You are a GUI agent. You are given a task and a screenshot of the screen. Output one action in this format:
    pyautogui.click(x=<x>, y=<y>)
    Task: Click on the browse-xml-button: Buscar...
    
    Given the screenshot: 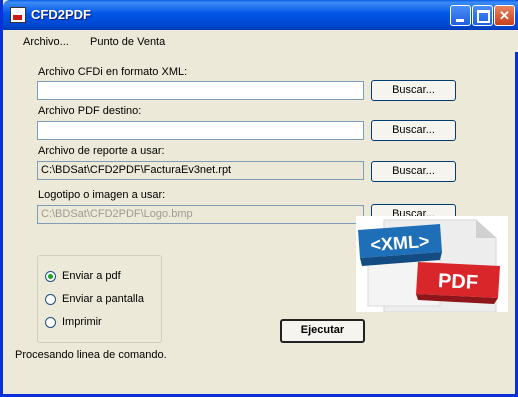 What is the action you would take?
    pyautogui.click(x=413, y=90)
    